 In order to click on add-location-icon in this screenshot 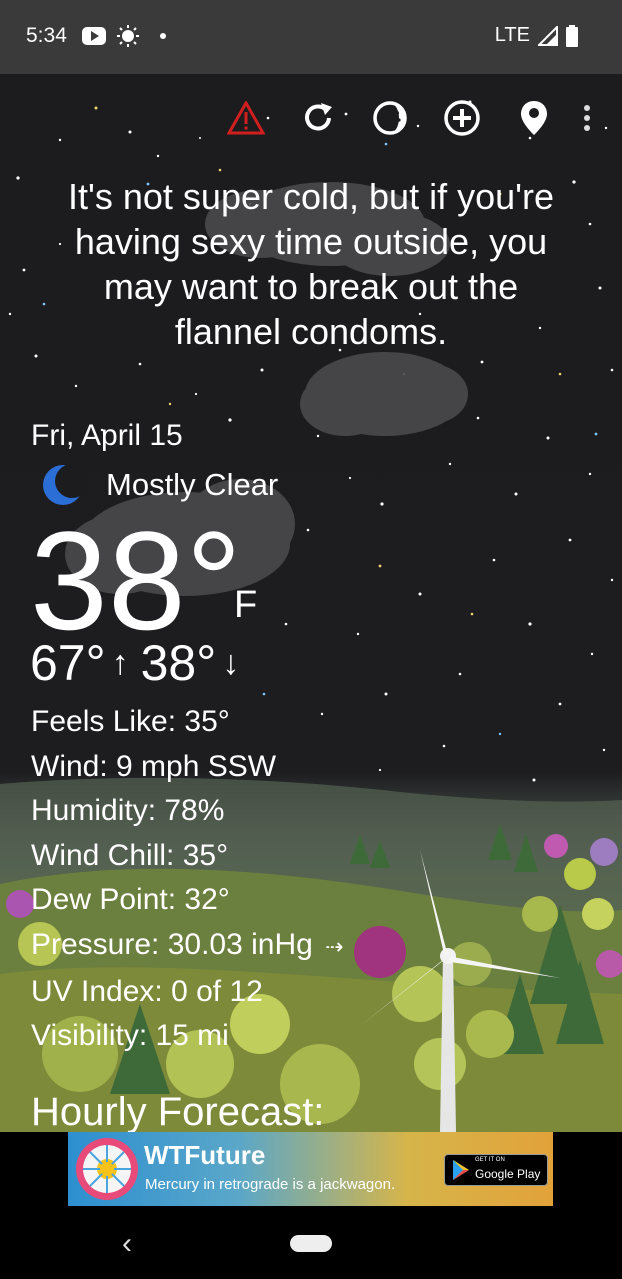, I will do `click(462, 118)`.